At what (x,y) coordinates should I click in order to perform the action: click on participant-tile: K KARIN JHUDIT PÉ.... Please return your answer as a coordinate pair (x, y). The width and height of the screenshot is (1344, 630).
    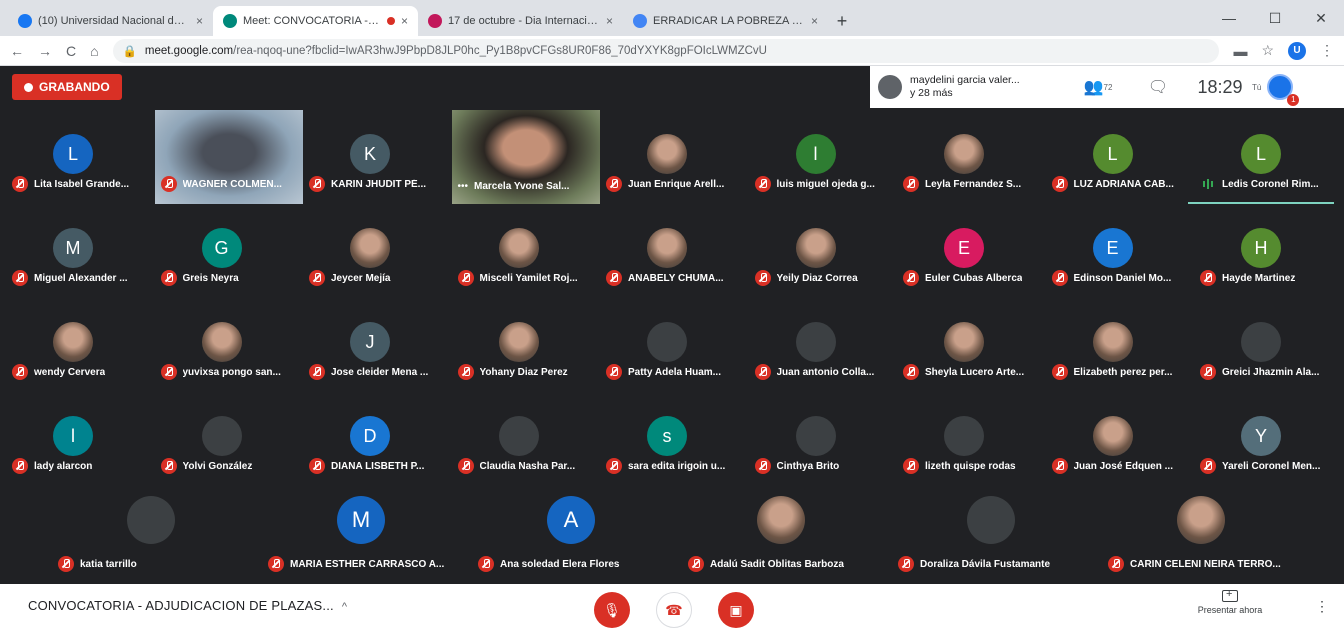
    Looking at the image, I should click on (370, 157).